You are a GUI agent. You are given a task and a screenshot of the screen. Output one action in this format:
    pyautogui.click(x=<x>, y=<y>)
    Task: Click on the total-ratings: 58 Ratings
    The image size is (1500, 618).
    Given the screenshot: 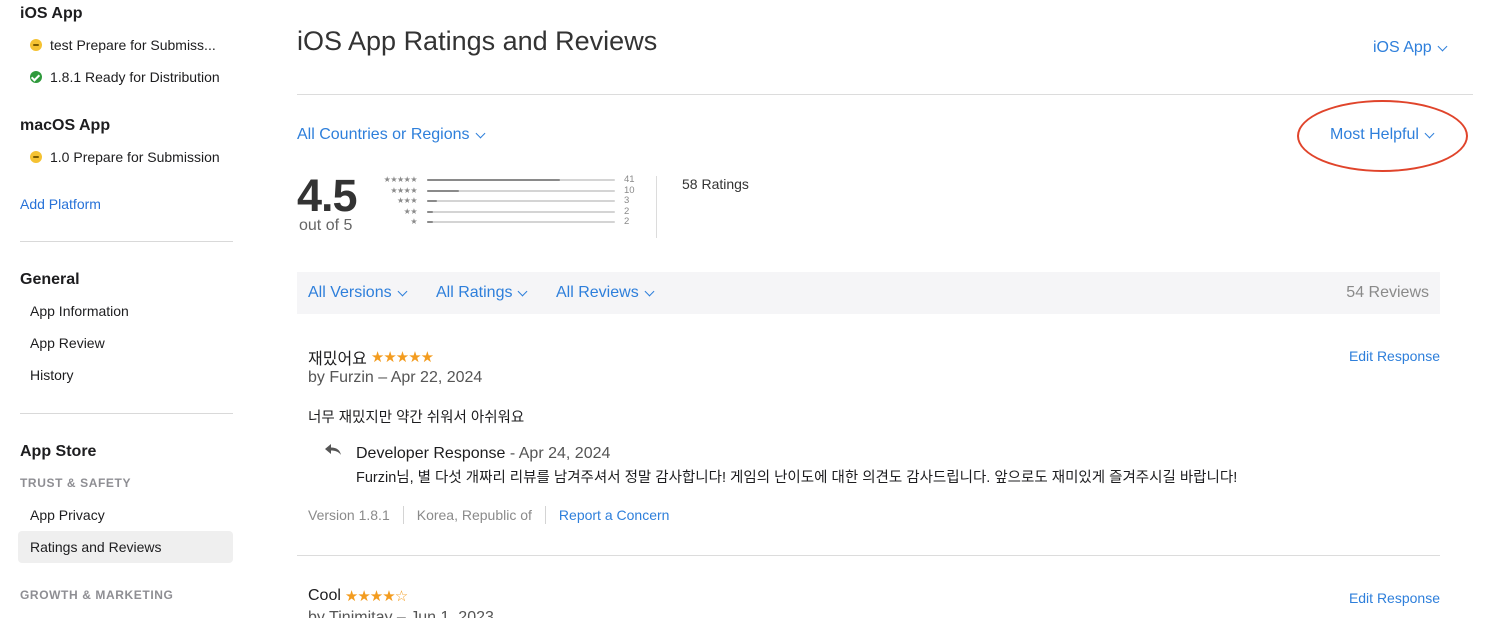 What is the action you would take?
    pyautogui.click(x=715, y=184)
    